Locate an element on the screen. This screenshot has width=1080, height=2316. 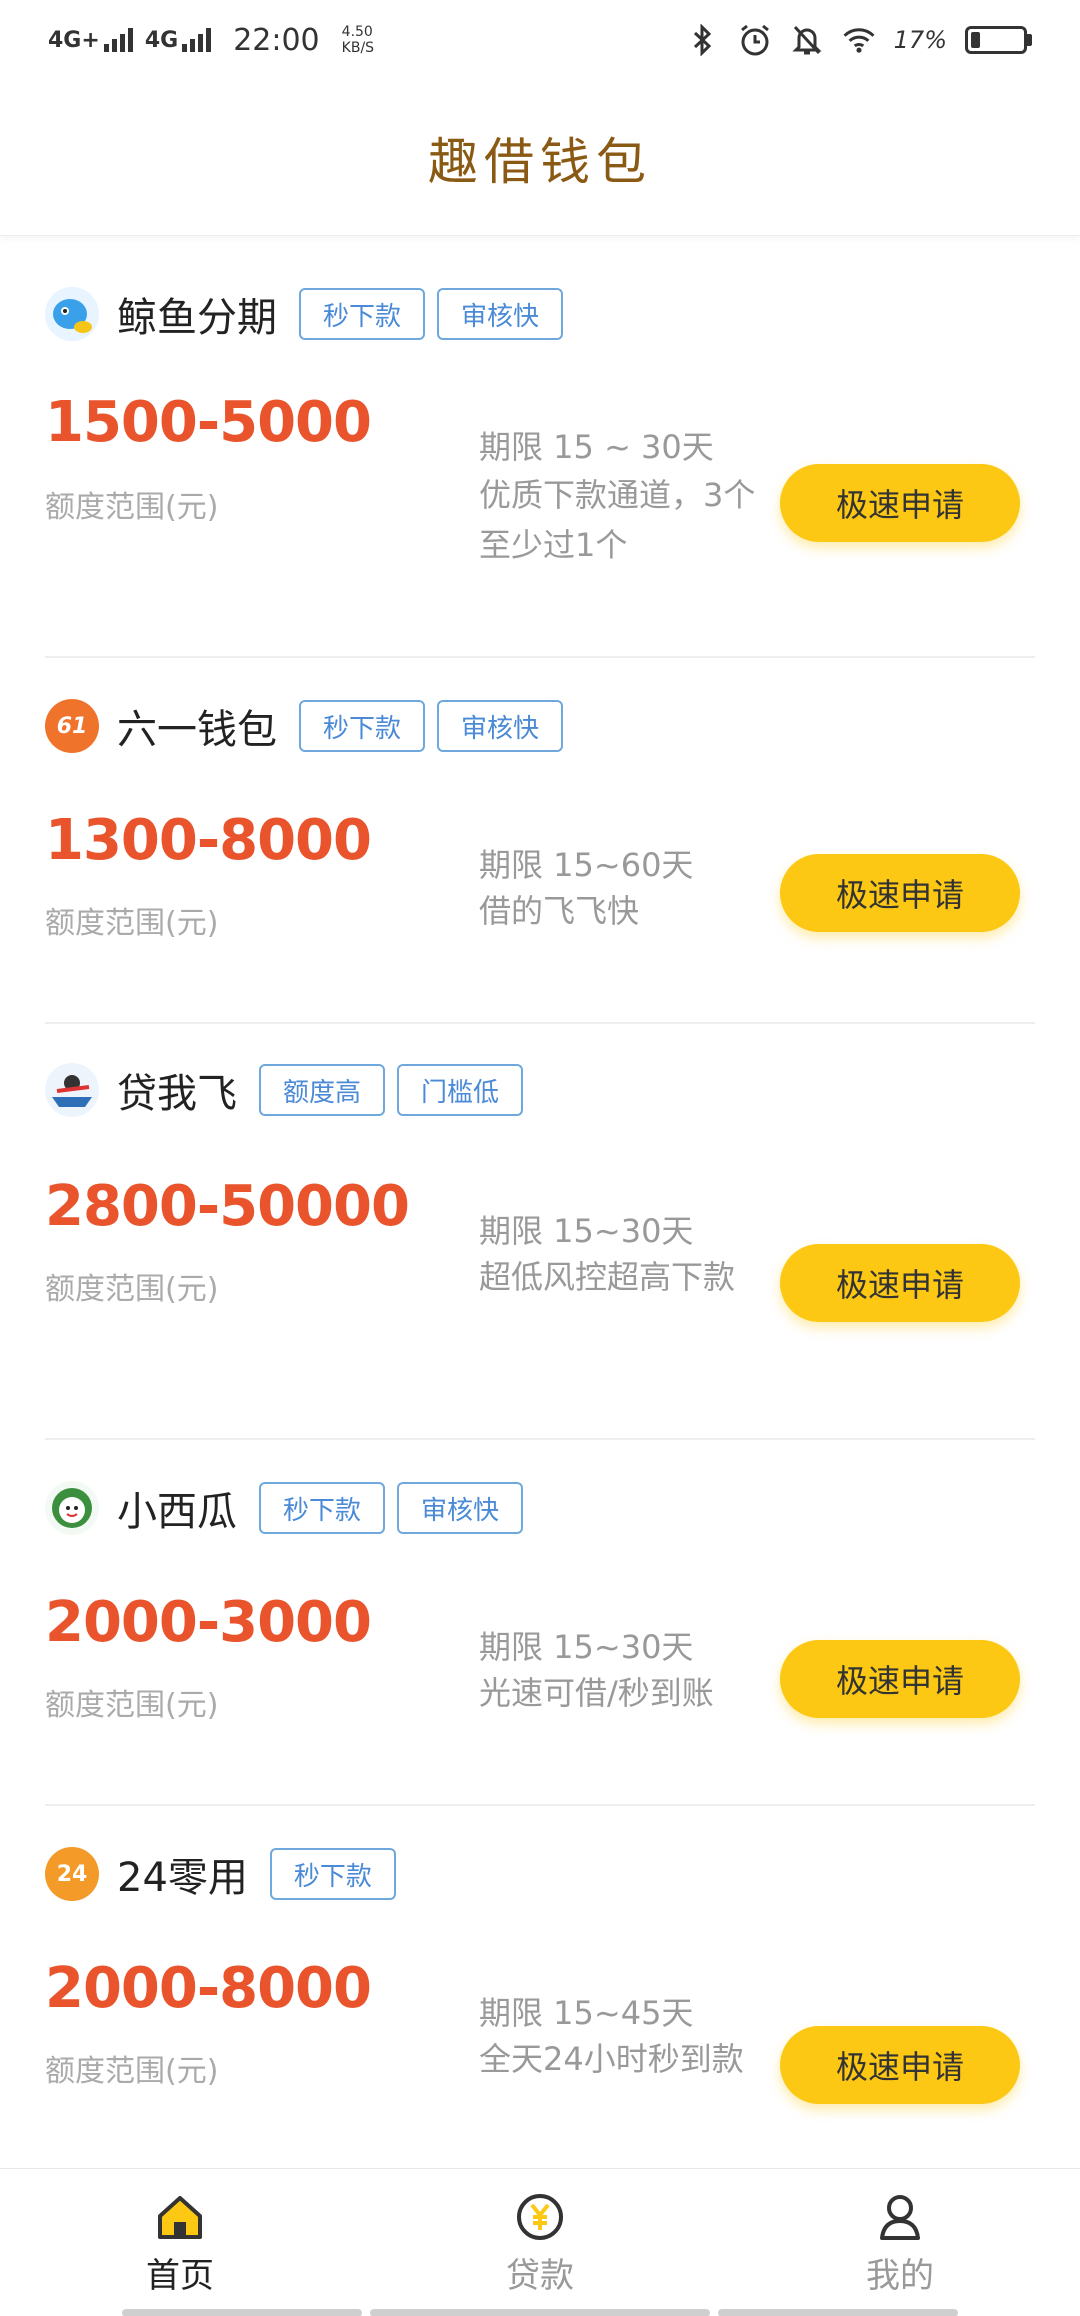
loan-range: 1300-8000 is located at coordinates (208, 840).